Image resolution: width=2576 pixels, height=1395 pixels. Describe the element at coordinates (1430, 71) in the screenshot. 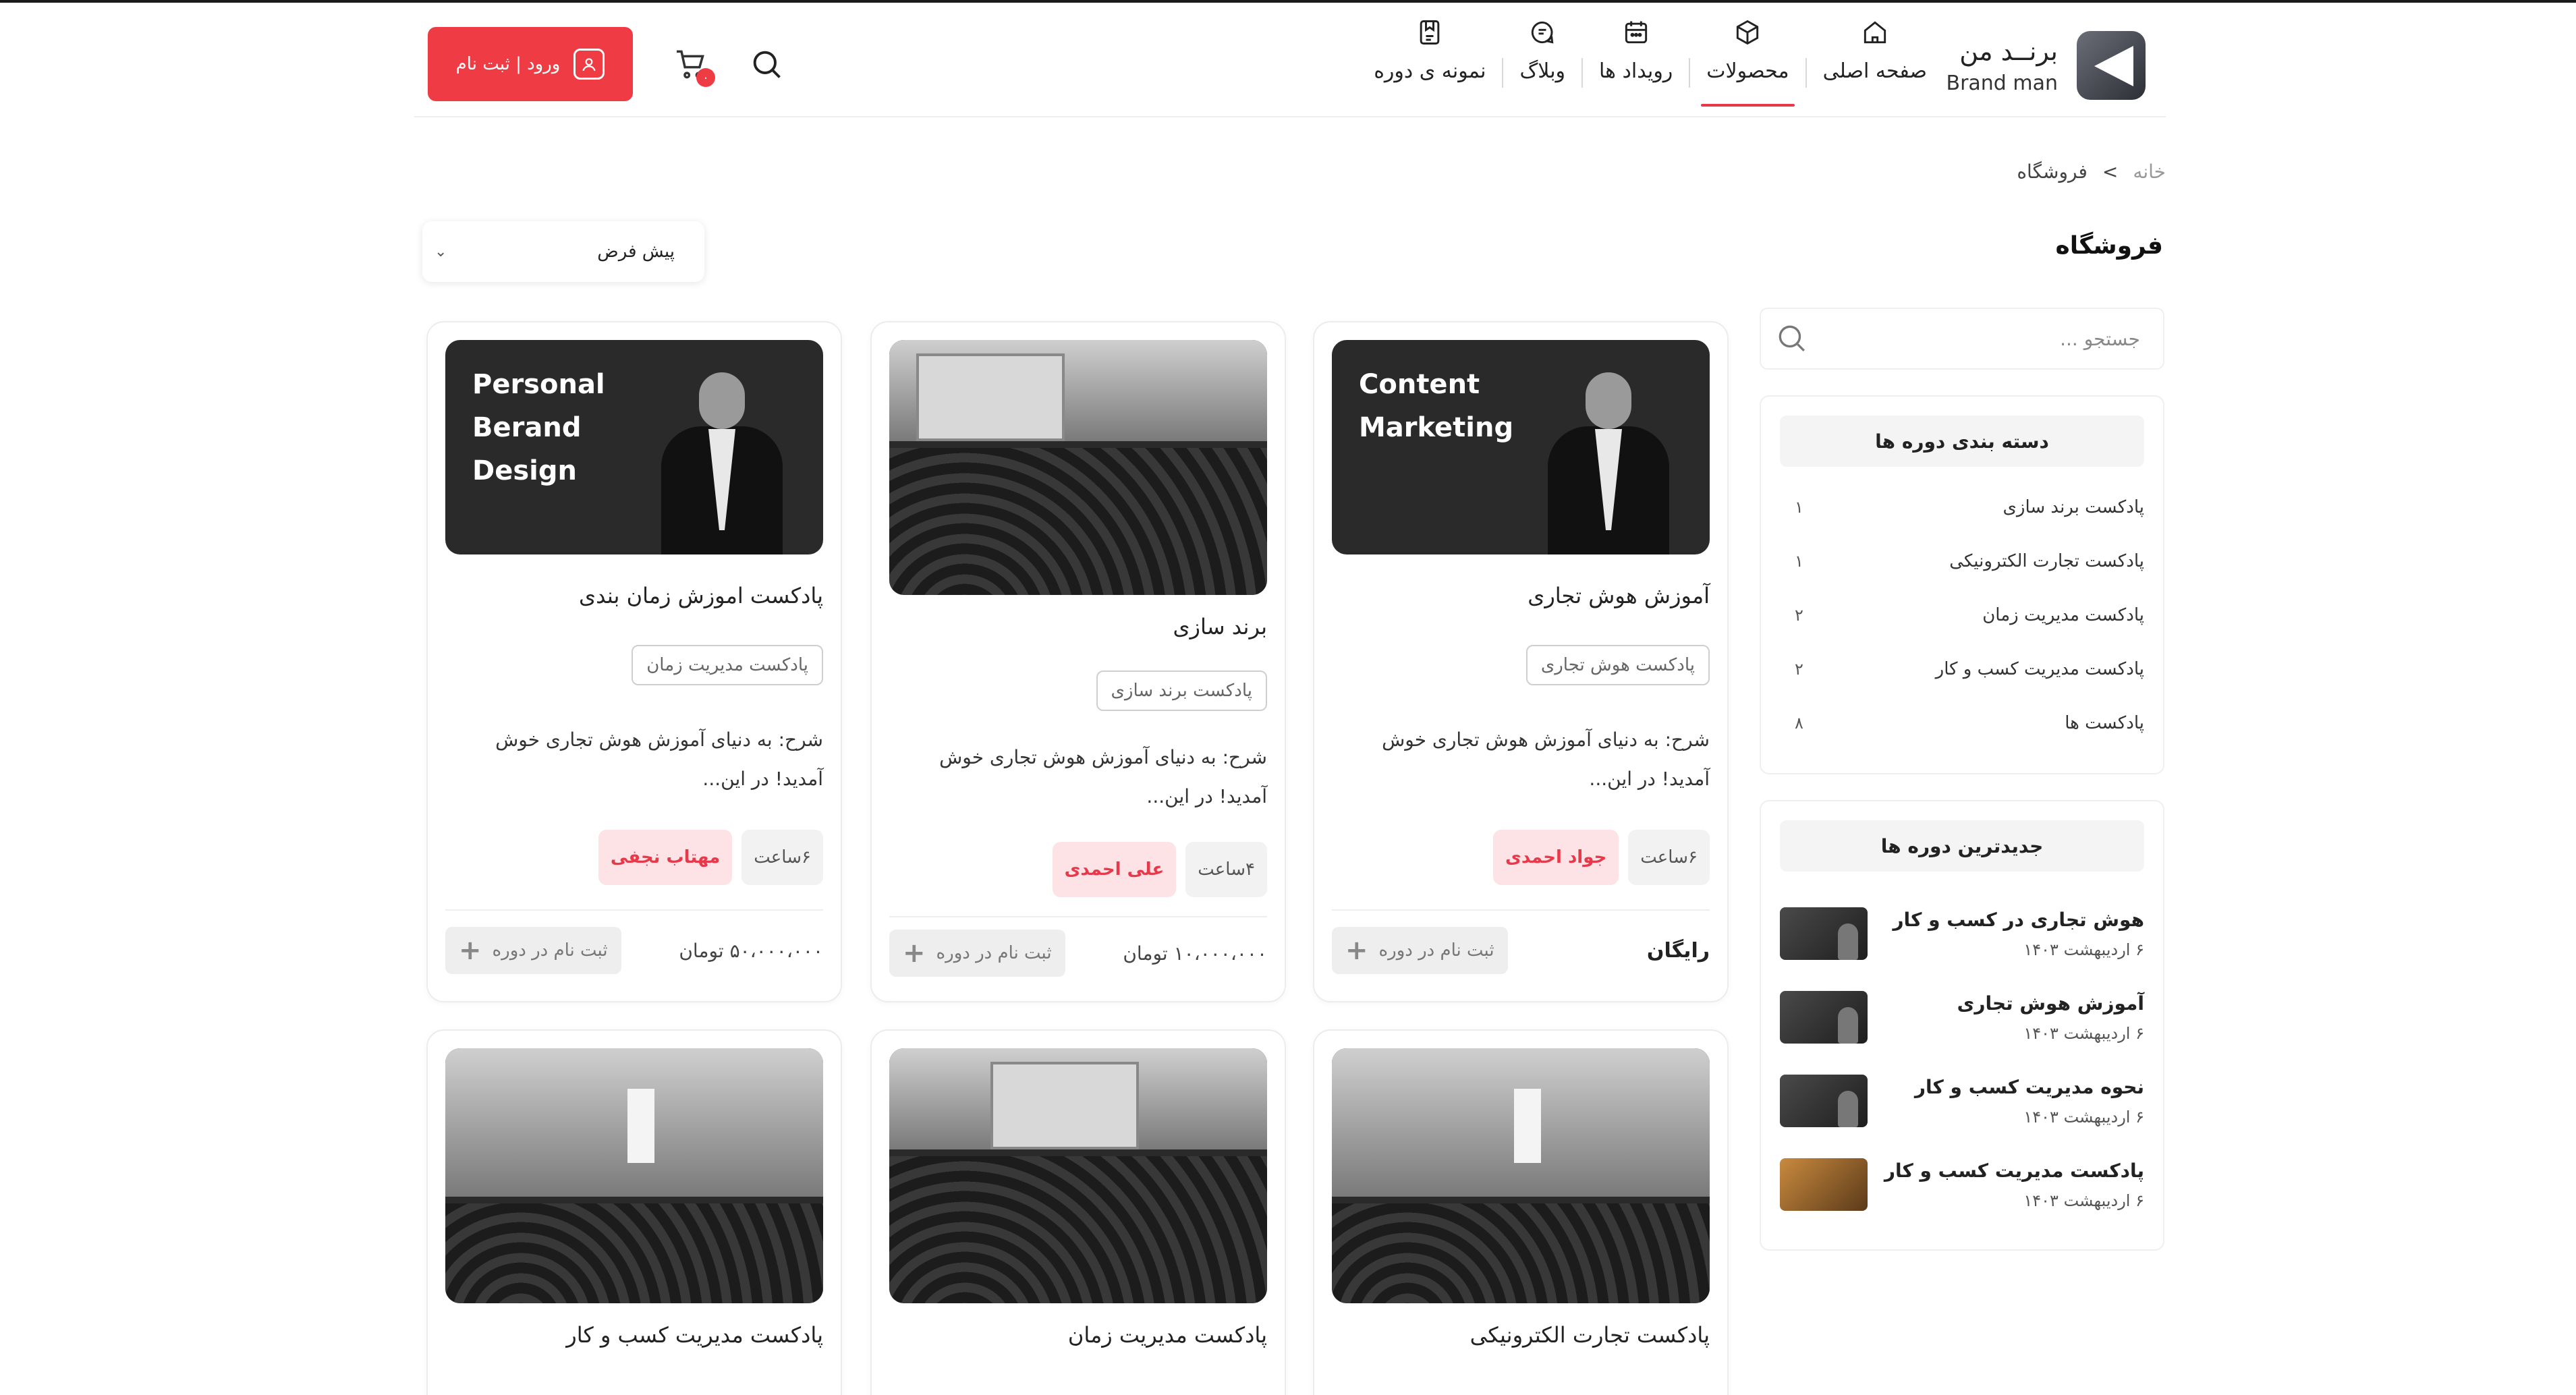

I see `nav-label: نمونه ی دوره` at that location.